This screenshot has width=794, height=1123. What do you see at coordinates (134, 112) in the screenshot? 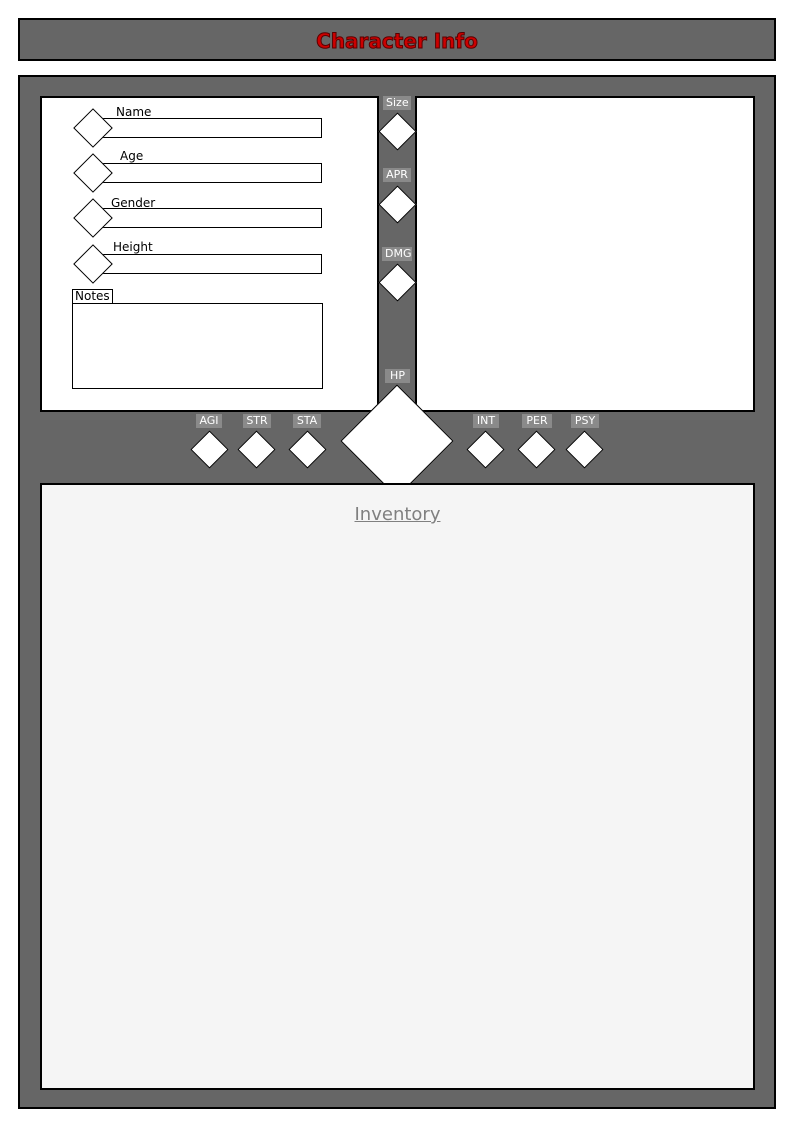
I see `name-label: Name` at bounding box center [134, 112].